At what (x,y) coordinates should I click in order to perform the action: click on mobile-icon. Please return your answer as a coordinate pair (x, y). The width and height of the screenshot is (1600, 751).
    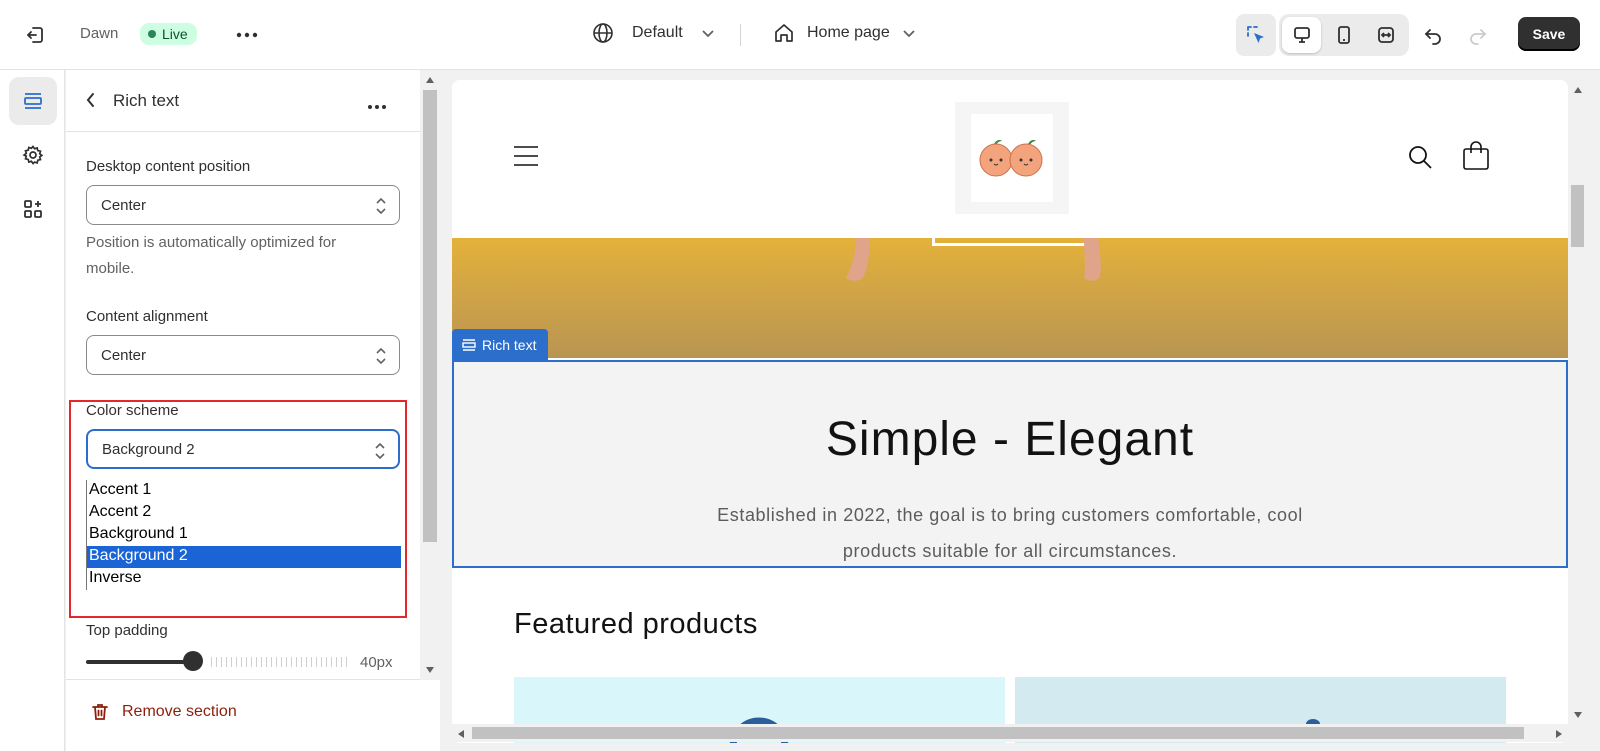
    Looking at the image, I should click on (1344, 35).